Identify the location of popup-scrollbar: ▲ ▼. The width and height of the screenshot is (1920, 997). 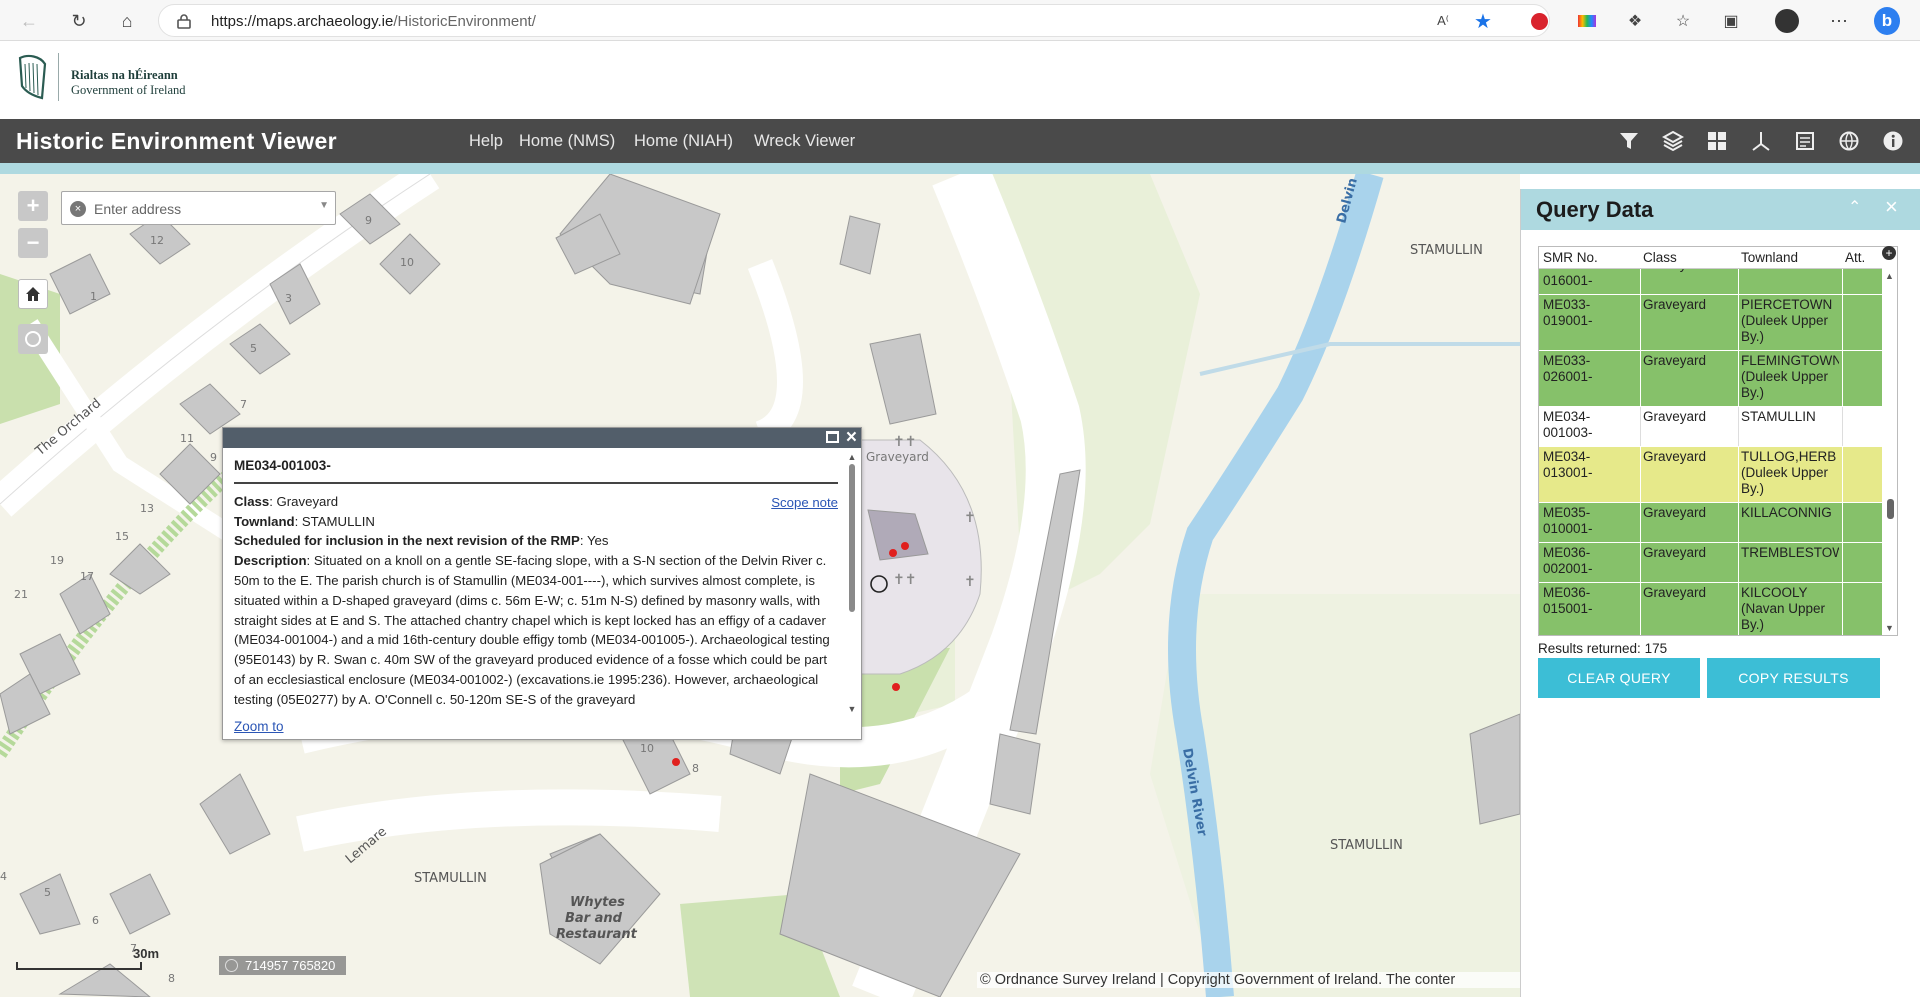
(852, 584).